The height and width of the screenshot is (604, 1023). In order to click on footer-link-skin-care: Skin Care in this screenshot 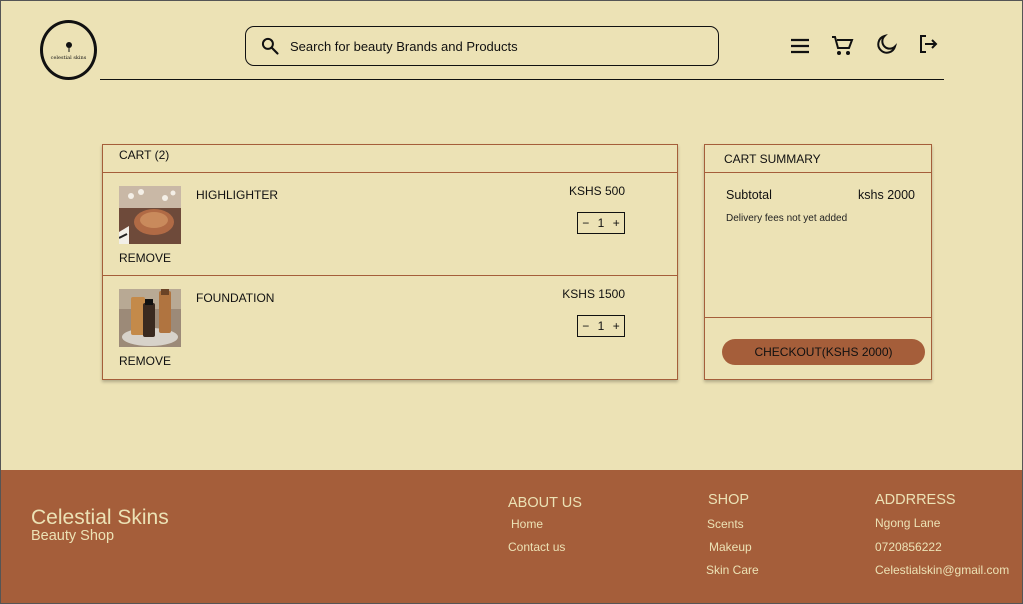, I will do `click(732, 570)`.